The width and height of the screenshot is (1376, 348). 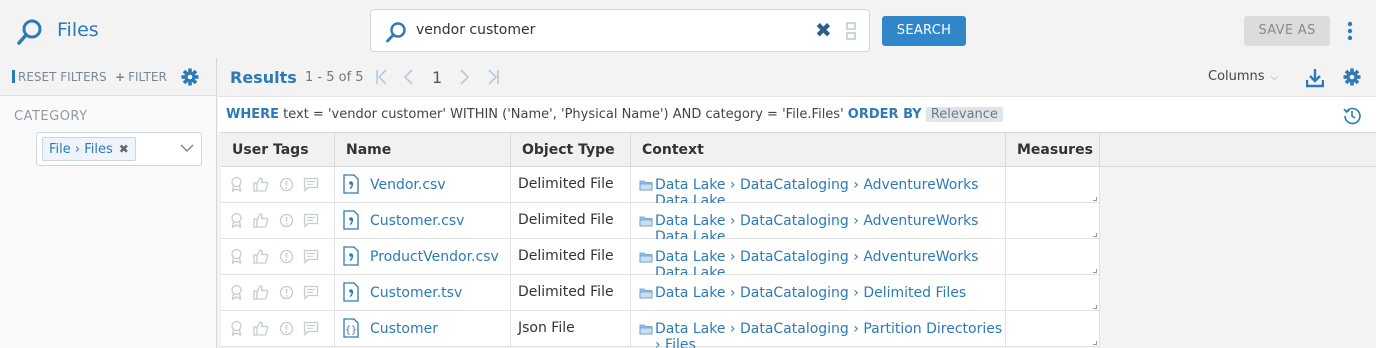 I want to click on column-header-measures: Measures, so click(x=1053, y=150).